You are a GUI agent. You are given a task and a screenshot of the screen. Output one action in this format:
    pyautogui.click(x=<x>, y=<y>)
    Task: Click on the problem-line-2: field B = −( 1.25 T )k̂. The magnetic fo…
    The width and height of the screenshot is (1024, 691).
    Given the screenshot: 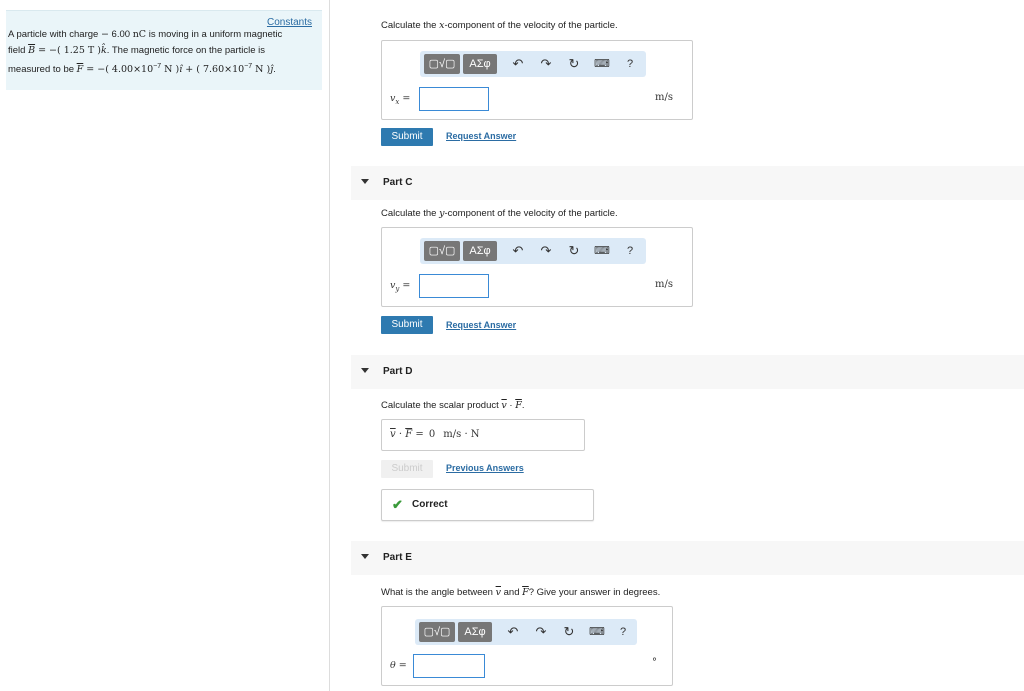 What is the action you would take?
    pyautogui.click(x=137, y=50)
    